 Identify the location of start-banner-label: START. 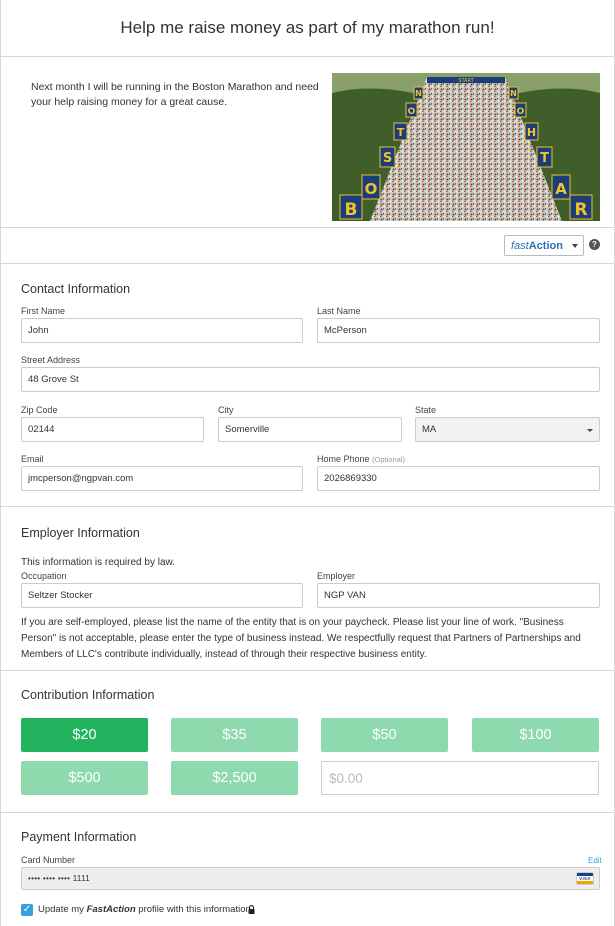
(466, 81).